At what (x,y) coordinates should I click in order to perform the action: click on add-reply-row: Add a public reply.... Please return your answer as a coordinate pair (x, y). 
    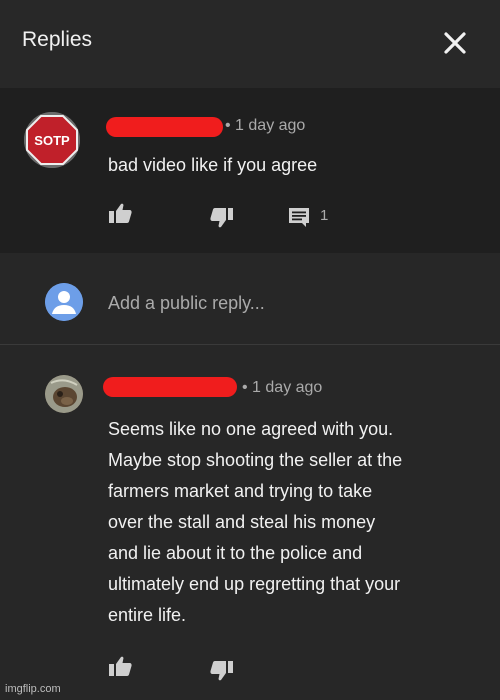
    Looking at the image, I should click on (250, 299).